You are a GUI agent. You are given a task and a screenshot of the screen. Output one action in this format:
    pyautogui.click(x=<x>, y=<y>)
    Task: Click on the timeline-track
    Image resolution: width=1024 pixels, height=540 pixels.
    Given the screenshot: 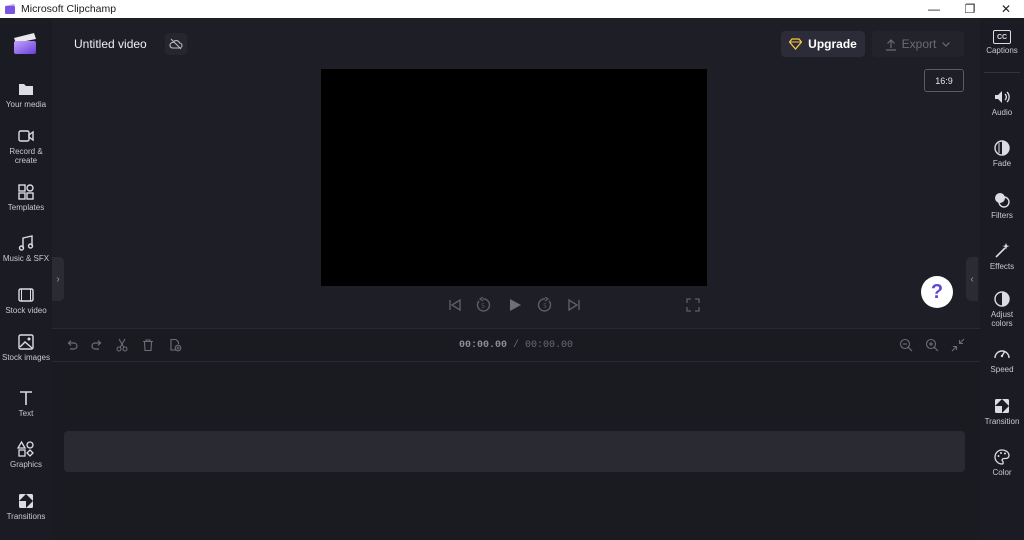 What is the action you would take?
    pyautogui.click(x=514, y=451)
    